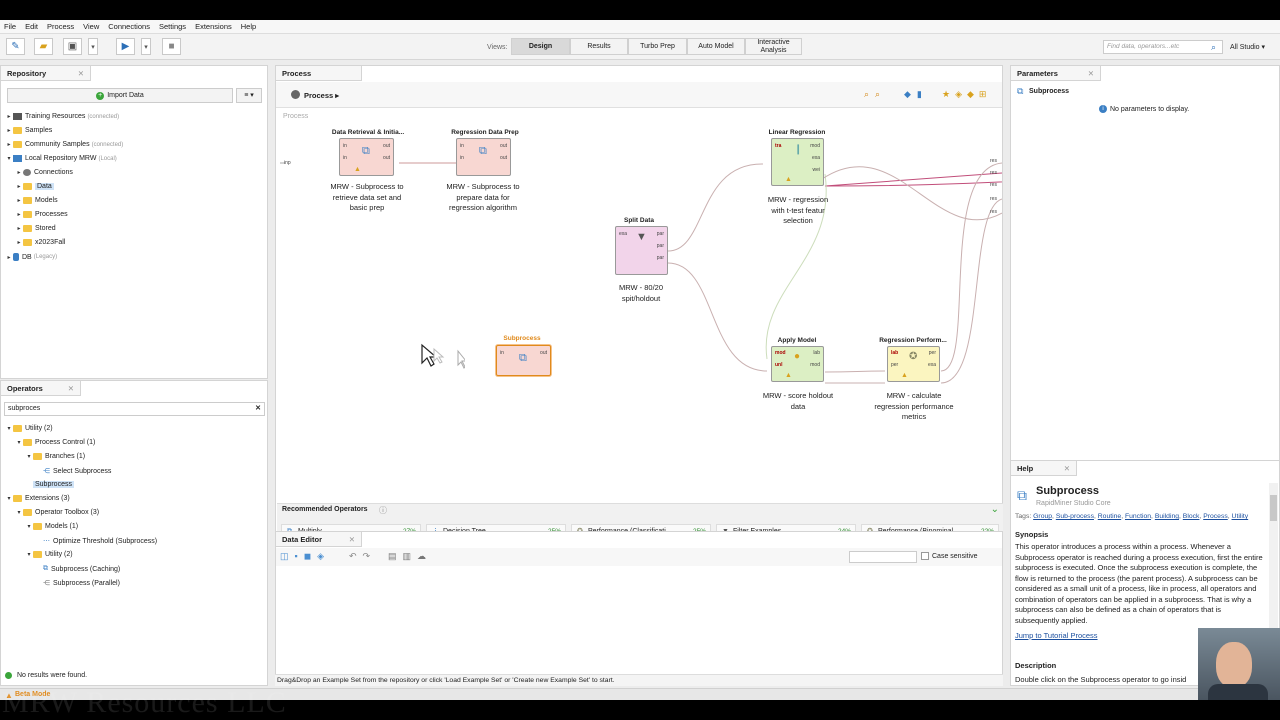 The height and width of the screenshot is (720, 1280). Describe the element at coordinates (64, 144) in the screenshot. I see `tree-item-community-samples: ▸ Community Samples (connected)` at that location.